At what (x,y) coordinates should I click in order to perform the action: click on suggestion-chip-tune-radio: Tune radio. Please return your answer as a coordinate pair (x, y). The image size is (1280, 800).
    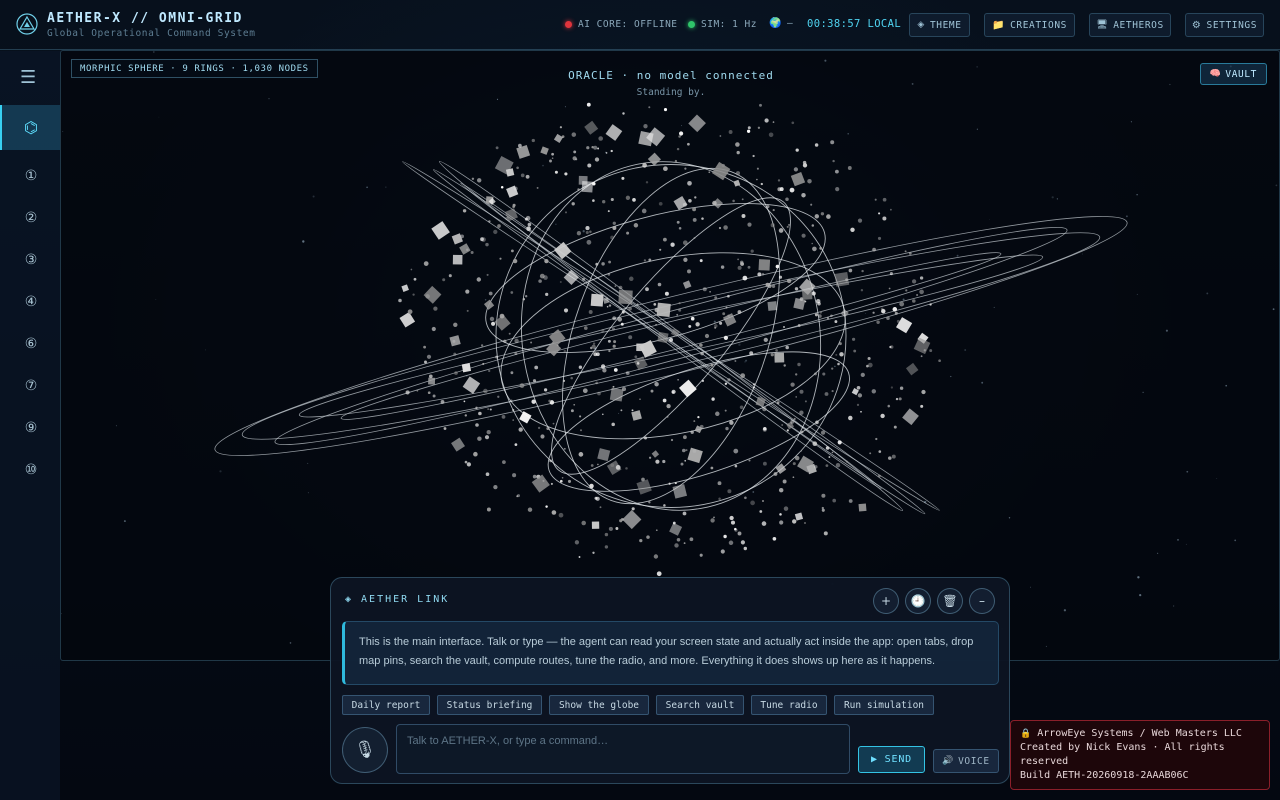
    Looking at the image, I should click on (789, 705).